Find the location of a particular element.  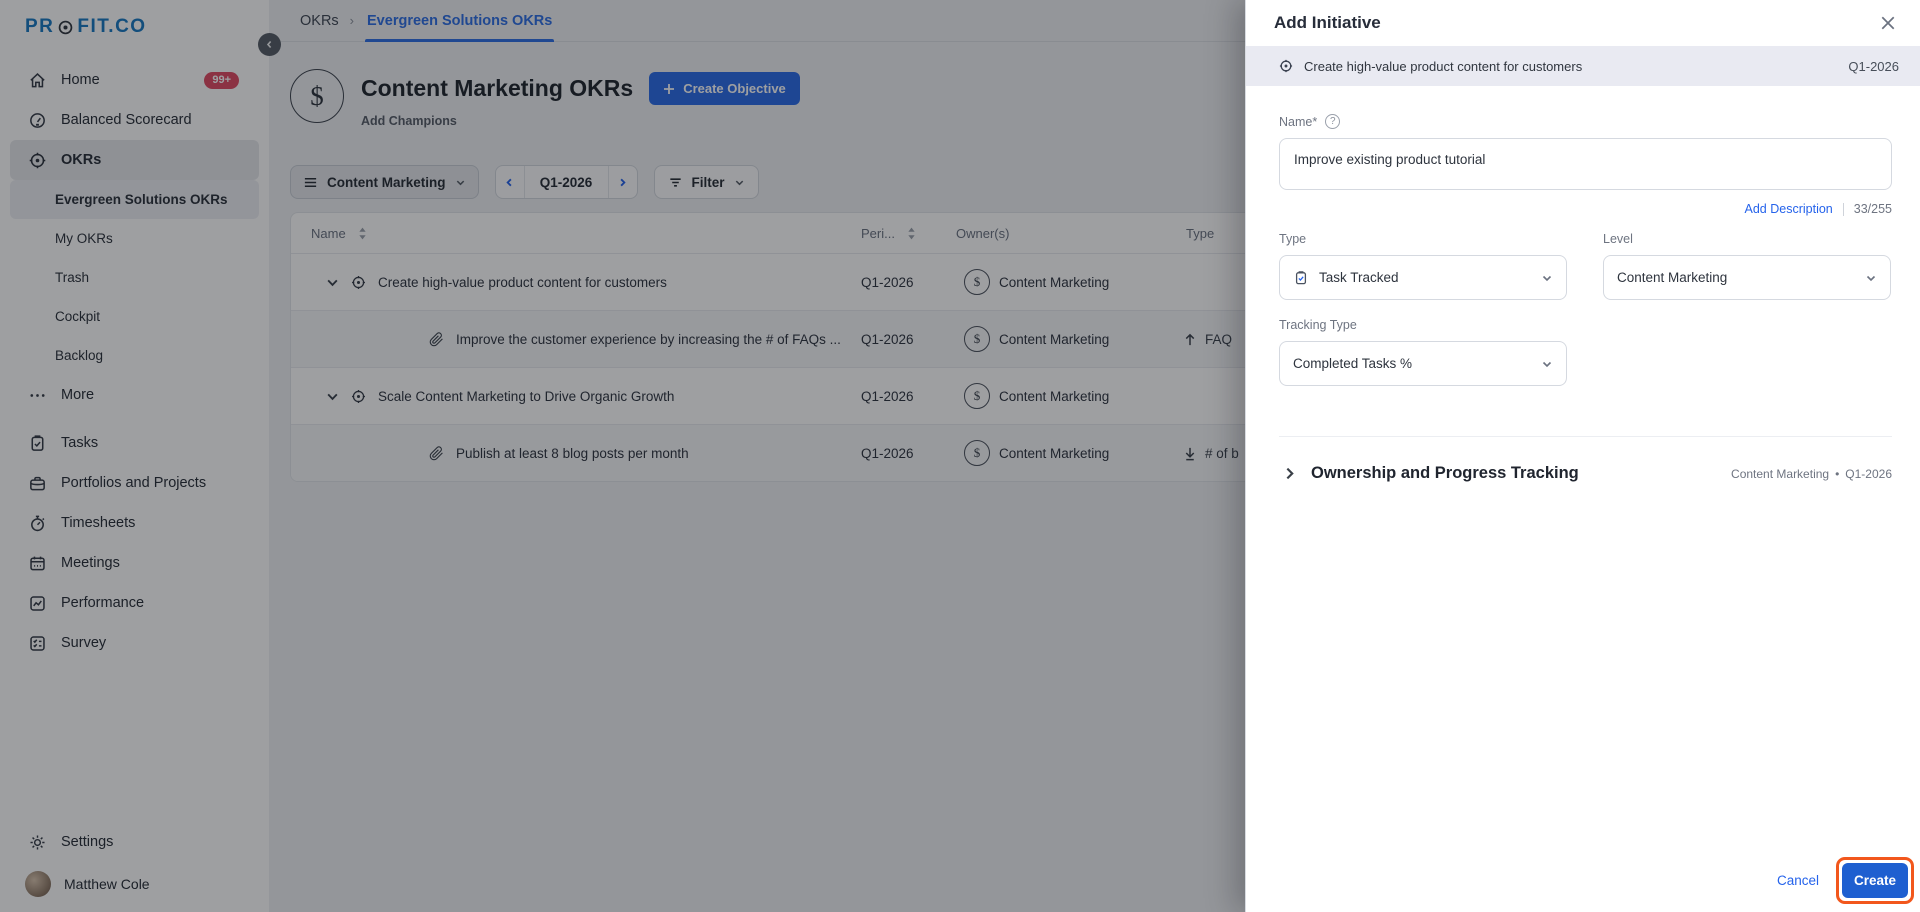

parent-objective-period: Q1-2026 is located at coordinates (1873, 66).